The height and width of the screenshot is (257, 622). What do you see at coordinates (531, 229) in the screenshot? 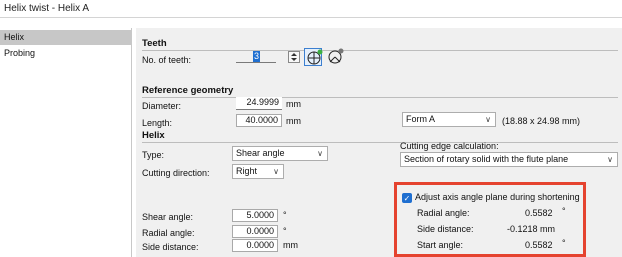
I see `adjusted-side-distance-value: -0.1218 mm` at bounding box center [531, 229].